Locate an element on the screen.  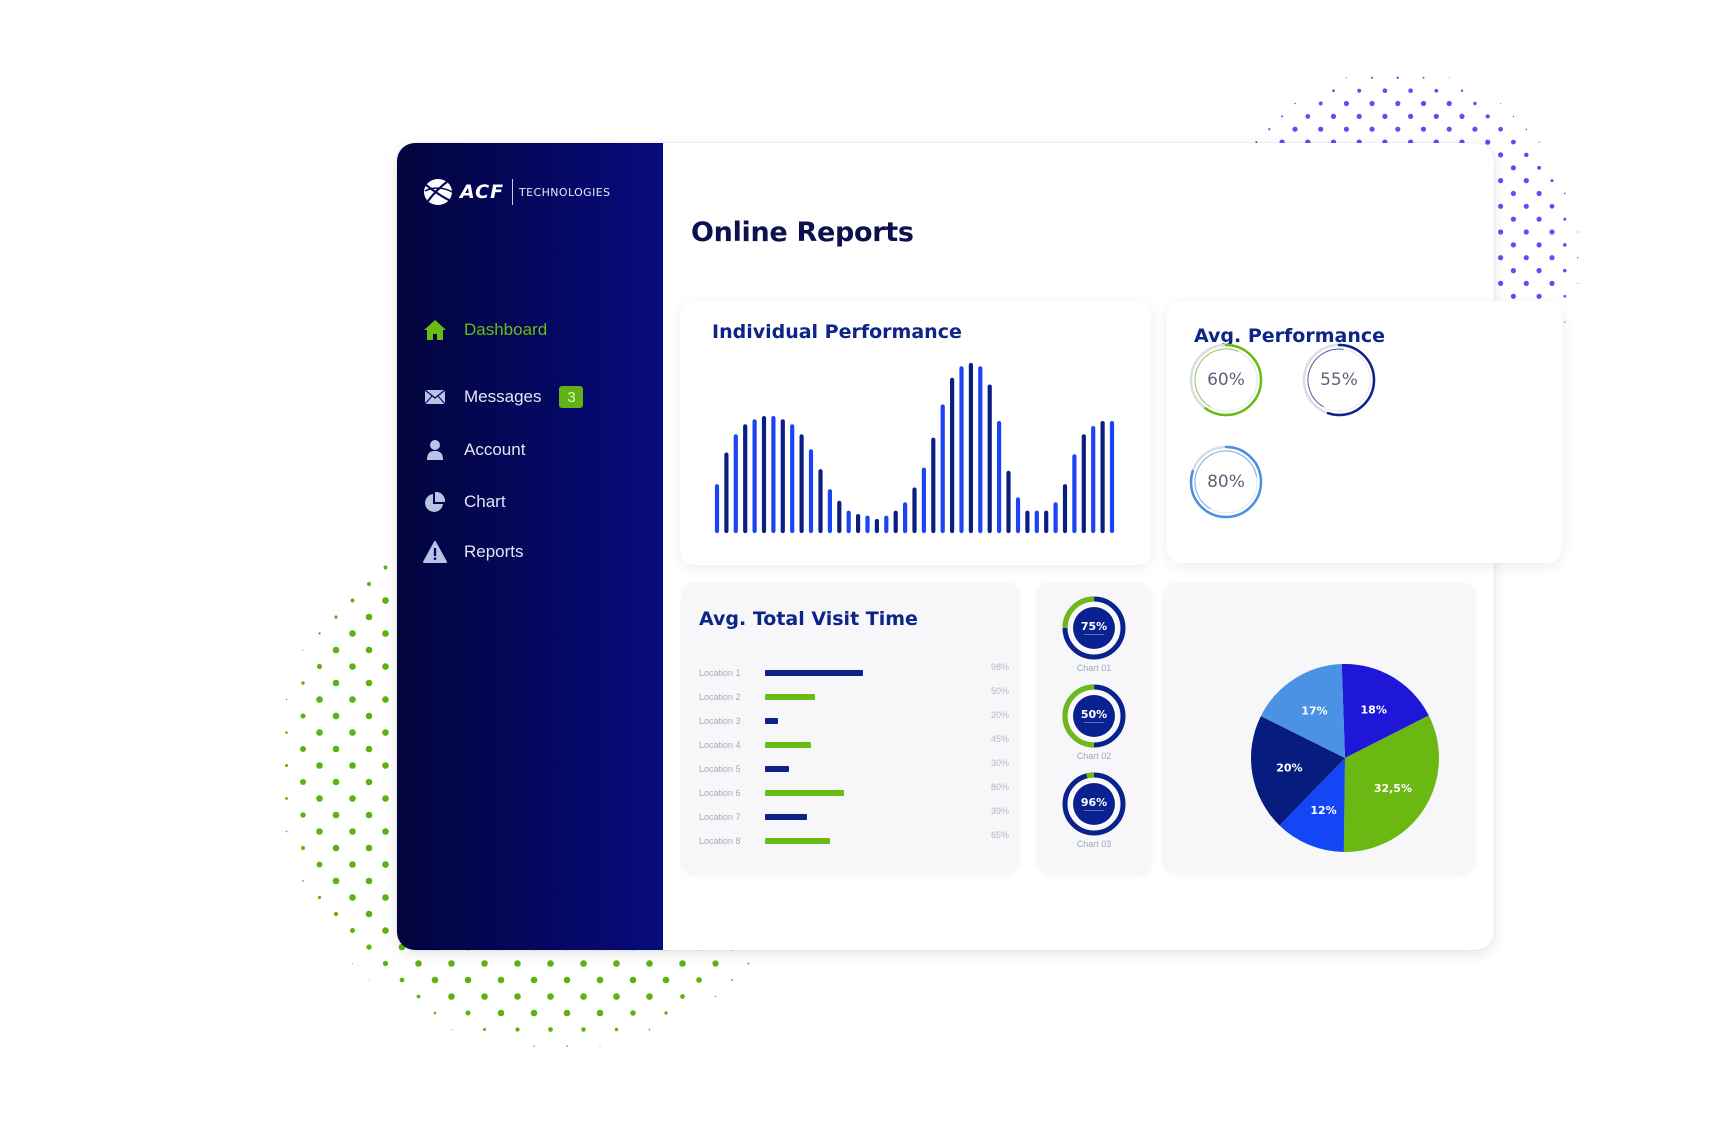
brand-suffix: TECHNOLOGIES is located at coordinates (565, 192).